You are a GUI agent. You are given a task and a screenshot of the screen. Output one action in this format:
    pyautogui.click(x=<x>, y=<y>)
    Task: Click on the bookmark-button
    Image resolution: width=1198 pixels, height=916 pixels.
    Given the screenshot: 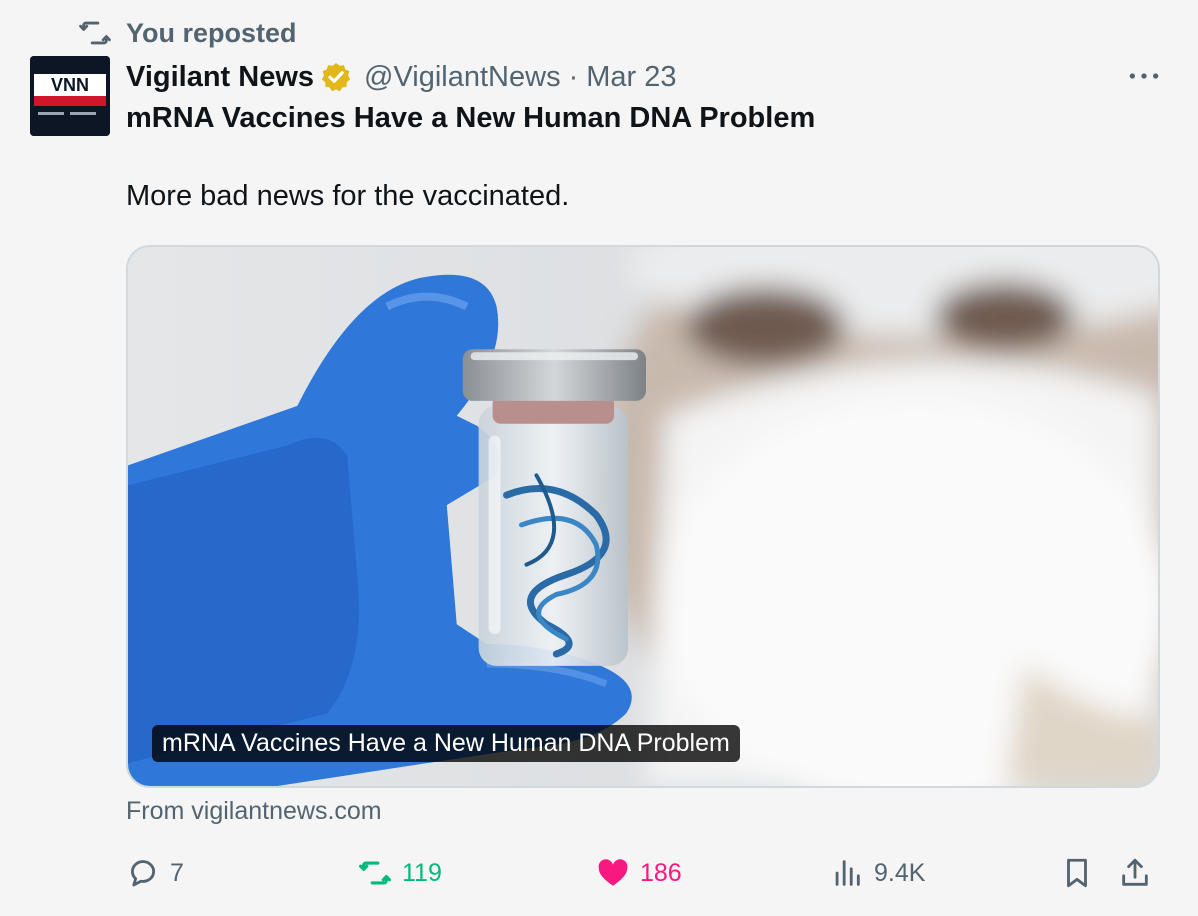 What is the action you would take?
    pyautogui.click(x=1077, y=873)
    